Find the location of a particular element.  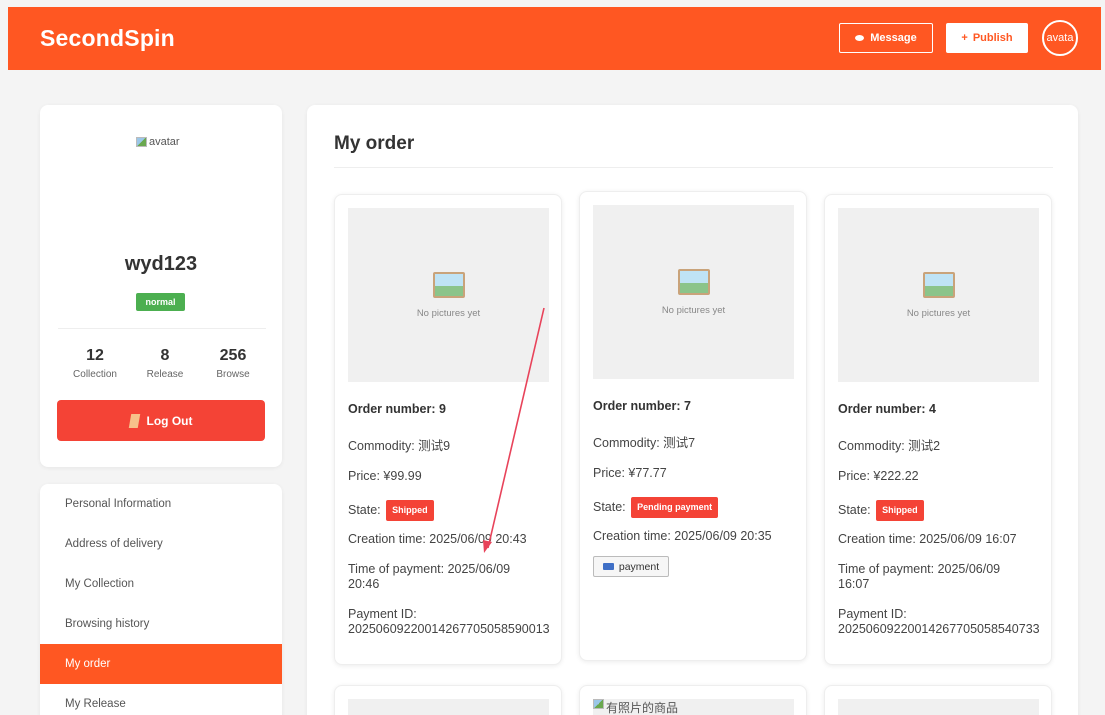

credit-card-icon is located at coordinates (608, 566).